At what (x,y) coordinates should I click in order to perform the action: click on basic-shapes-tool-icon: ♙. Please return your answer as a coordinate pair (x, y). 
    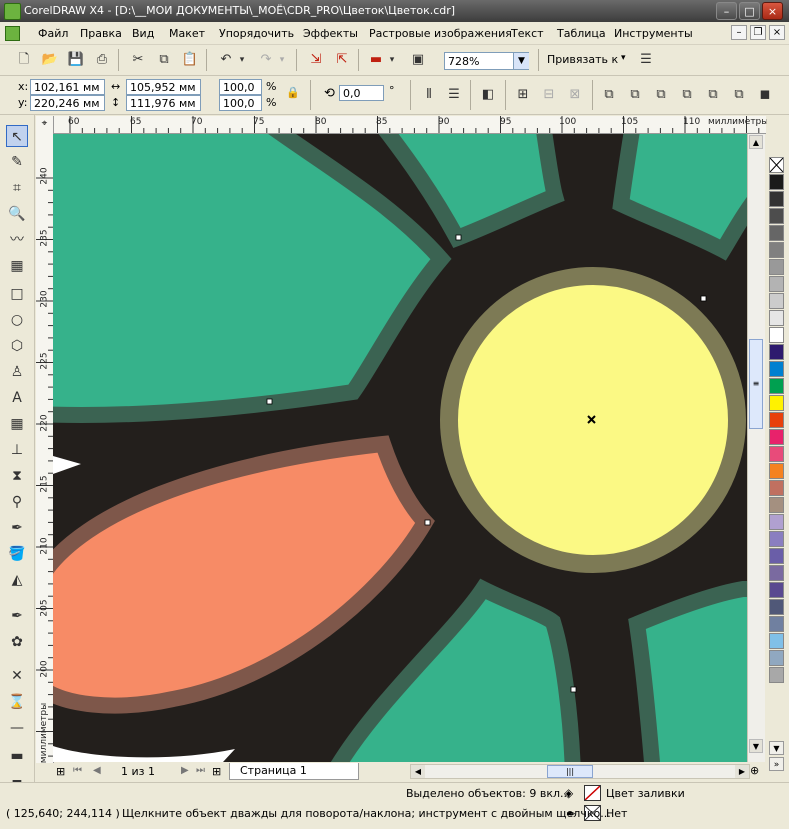
    Looking at the image, I should click on (17, 372).